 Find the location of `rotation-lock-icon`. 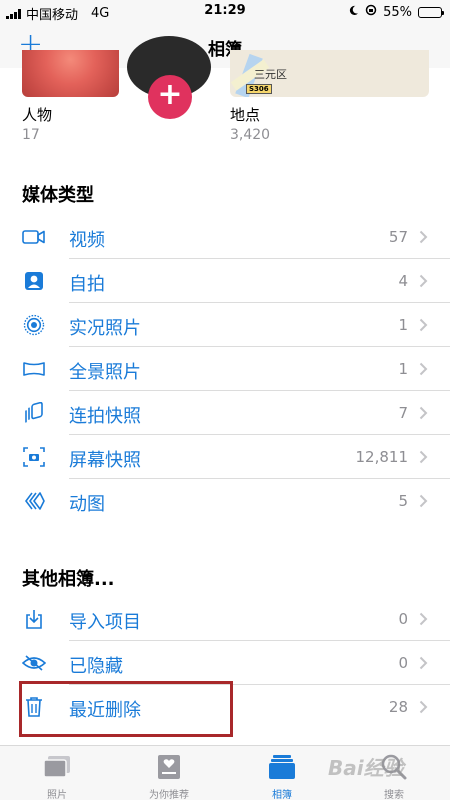

rotation-lock-icon is located at coordinates (371, 12).